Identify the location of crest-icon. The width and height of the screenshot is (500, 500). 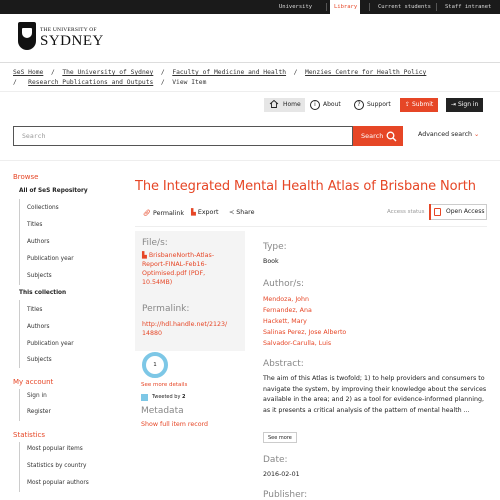
(27, 36).